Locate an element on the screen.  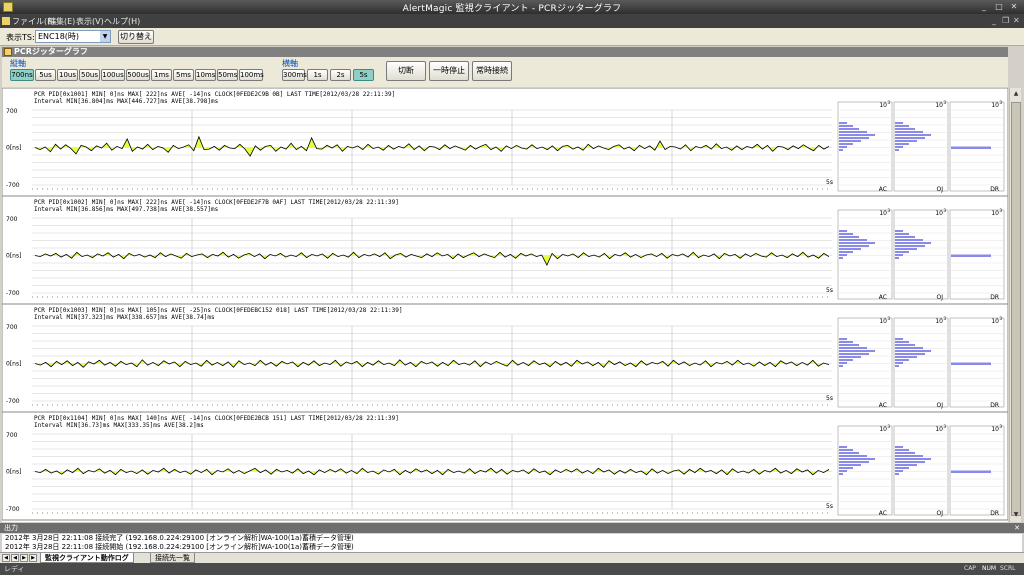
vaxis-button-50ms: 50ms is located at coordinates (227, 75).